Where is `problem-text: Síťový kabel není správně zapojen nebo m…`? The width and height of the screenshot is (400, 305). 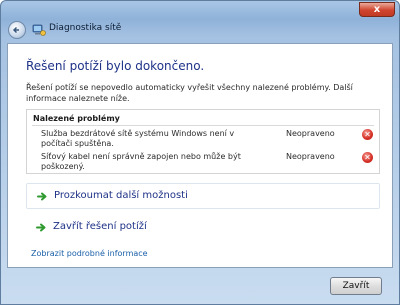 problem-text: Síťový kabel není správně zapojen nebo m… is located at coordinates (141, 161).